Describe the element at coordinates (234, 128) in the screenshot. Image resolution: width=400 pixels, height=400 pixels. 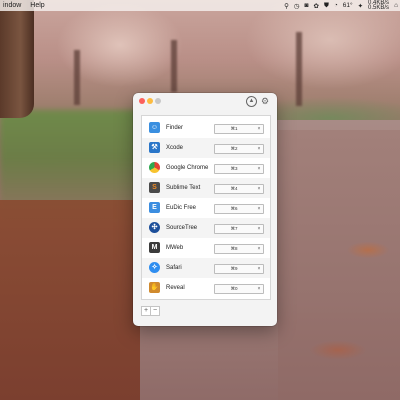
I see `shortcut-value: ⌘1` at that location.